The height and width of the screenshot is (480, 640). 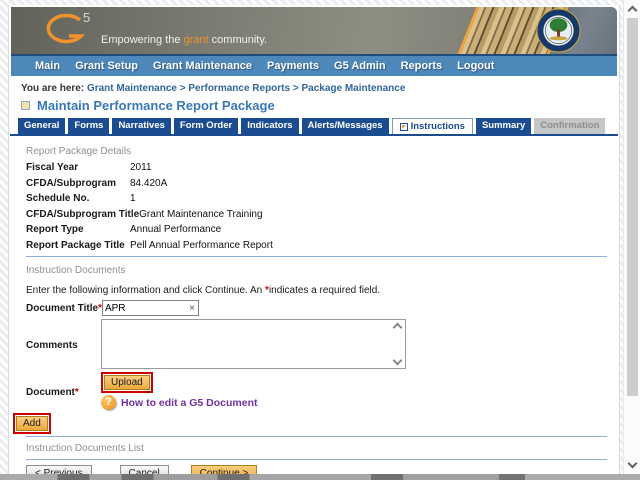 What do you see at coordinates (192, 308) in the screenshot?
I see `clear-input-icon: ×` at bounding box center [192, 308].